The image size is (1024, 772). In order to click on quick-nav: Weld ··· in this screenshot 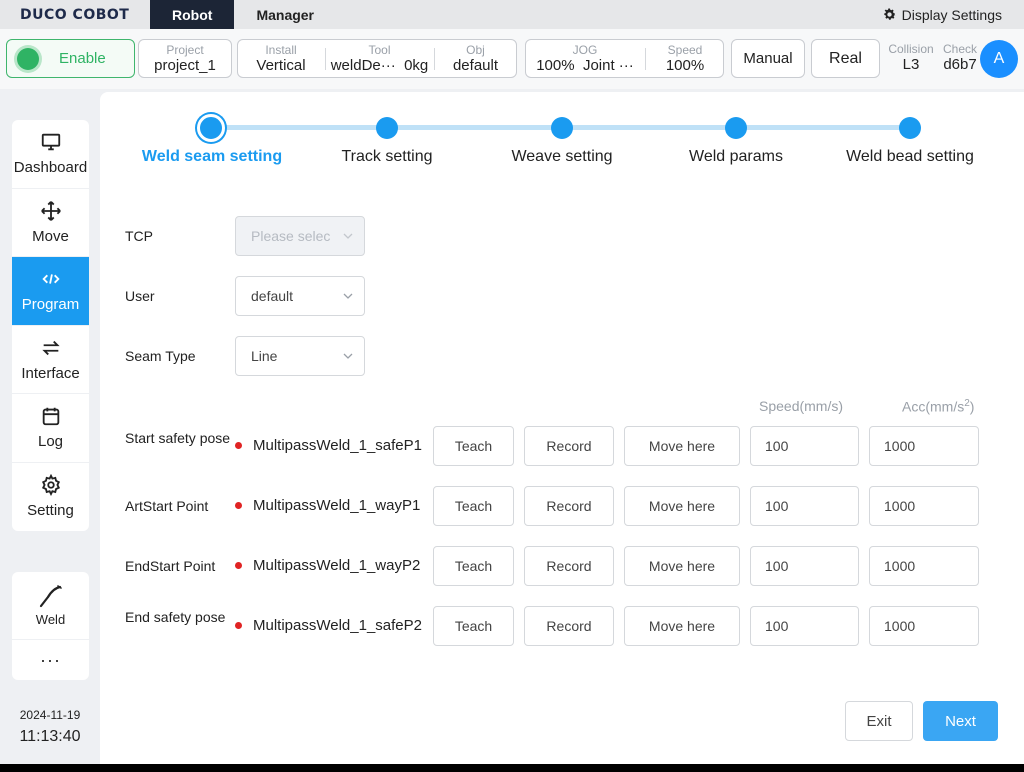, I will do `click(50, 626)`.